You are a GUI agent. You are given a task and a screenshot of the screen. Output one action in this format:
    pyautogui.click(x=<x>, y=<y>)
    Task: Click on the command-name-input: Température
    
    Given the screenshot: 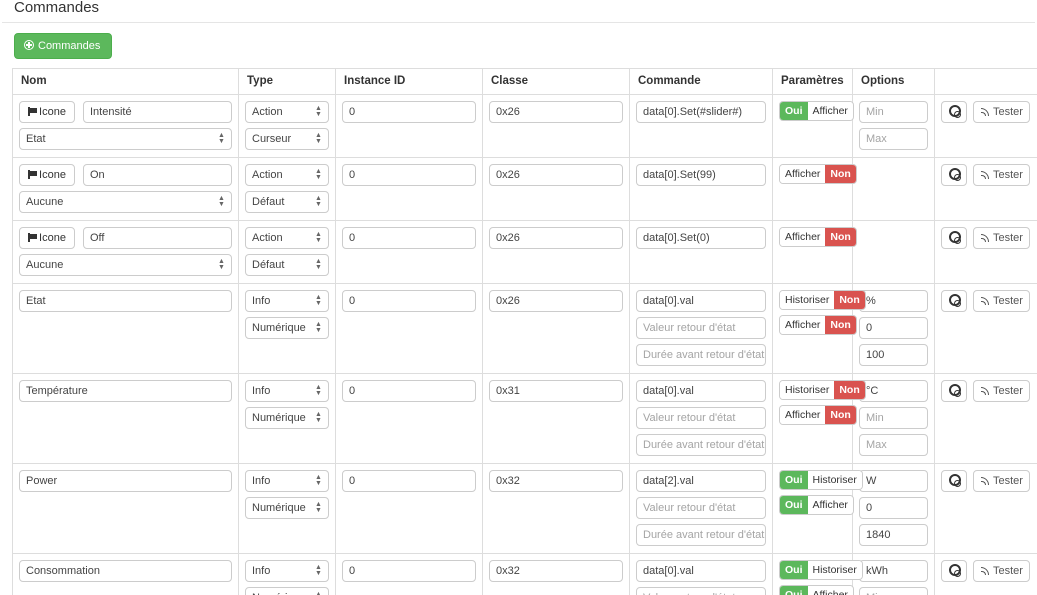 What is the action you would take?
    pyautogui.click(x=125, y=391)
    